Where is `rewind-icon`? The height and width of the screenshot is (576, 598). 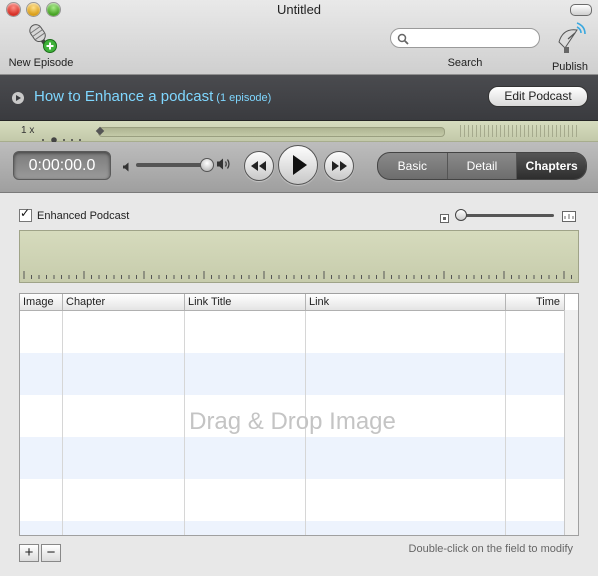
rewind-icon is located at coordinates (258, 166).